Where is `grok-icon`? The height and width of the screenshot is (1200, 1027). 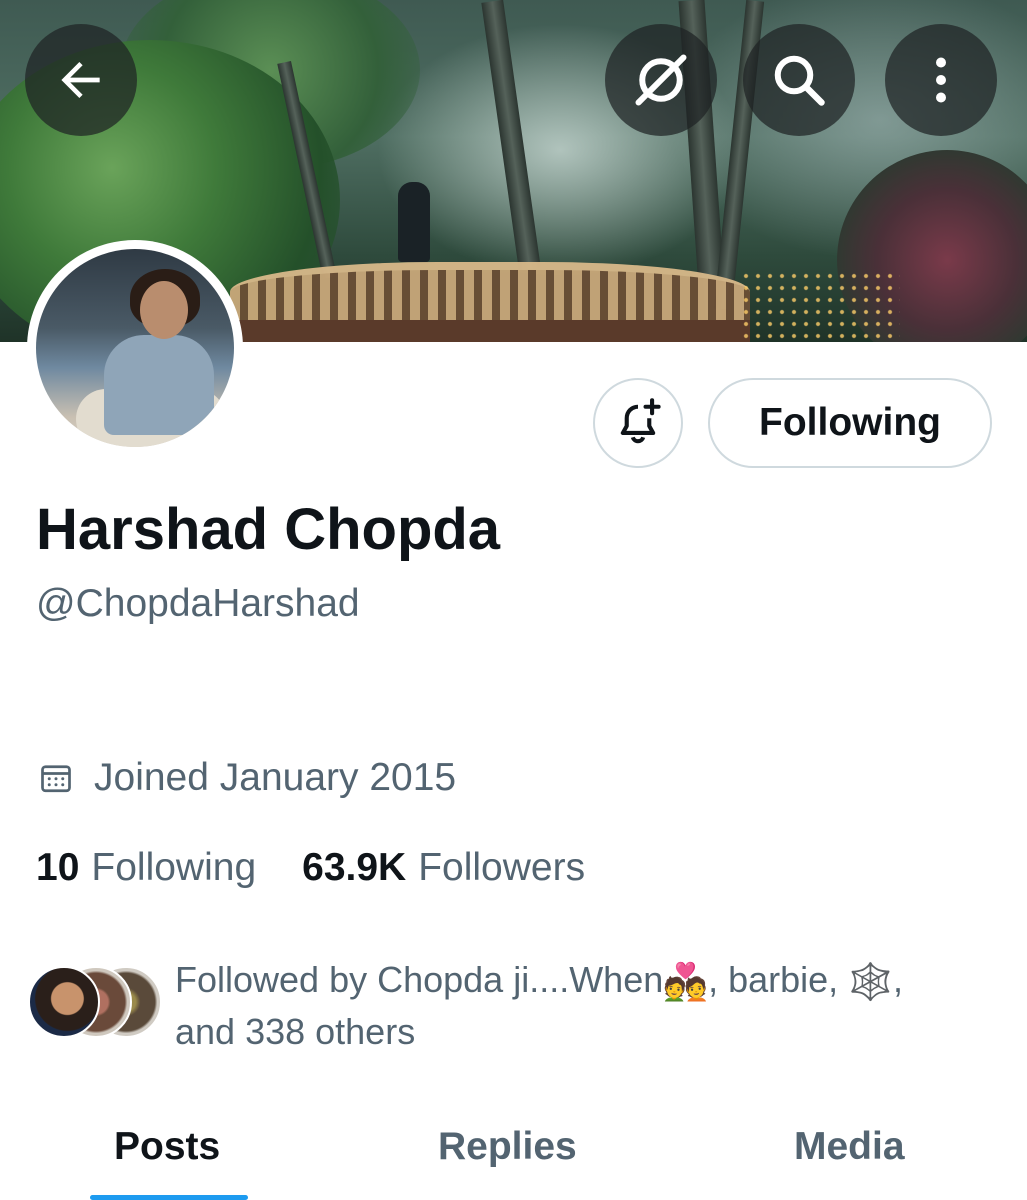
grok-icon is located at coordinates (661, 80).